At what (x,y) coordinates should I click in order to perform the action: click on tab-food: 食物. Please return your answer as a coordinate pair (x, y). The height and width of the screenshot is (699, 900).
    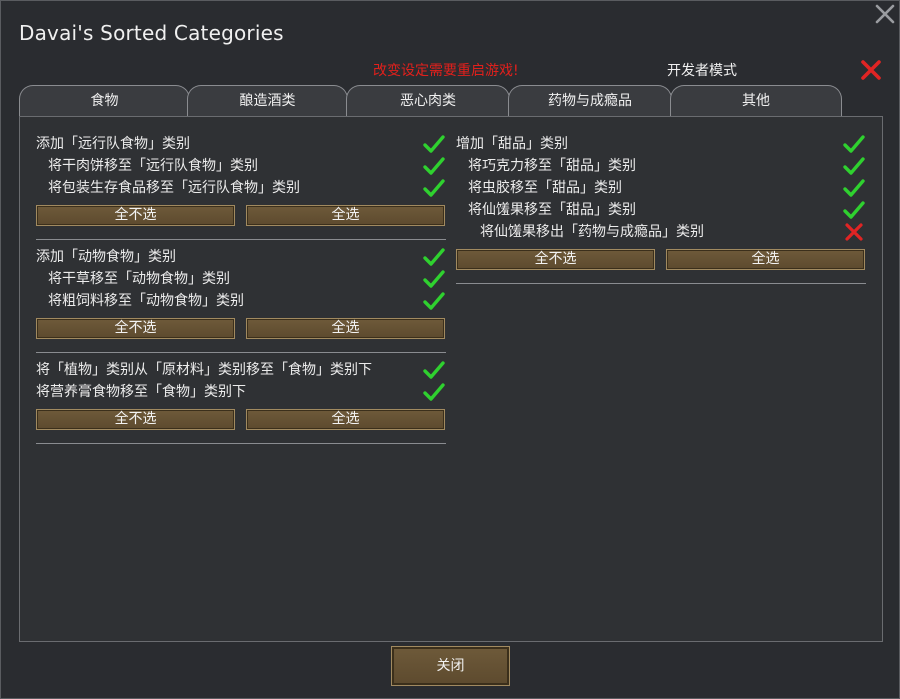
    Looking at the image, I should click on (104, 101).